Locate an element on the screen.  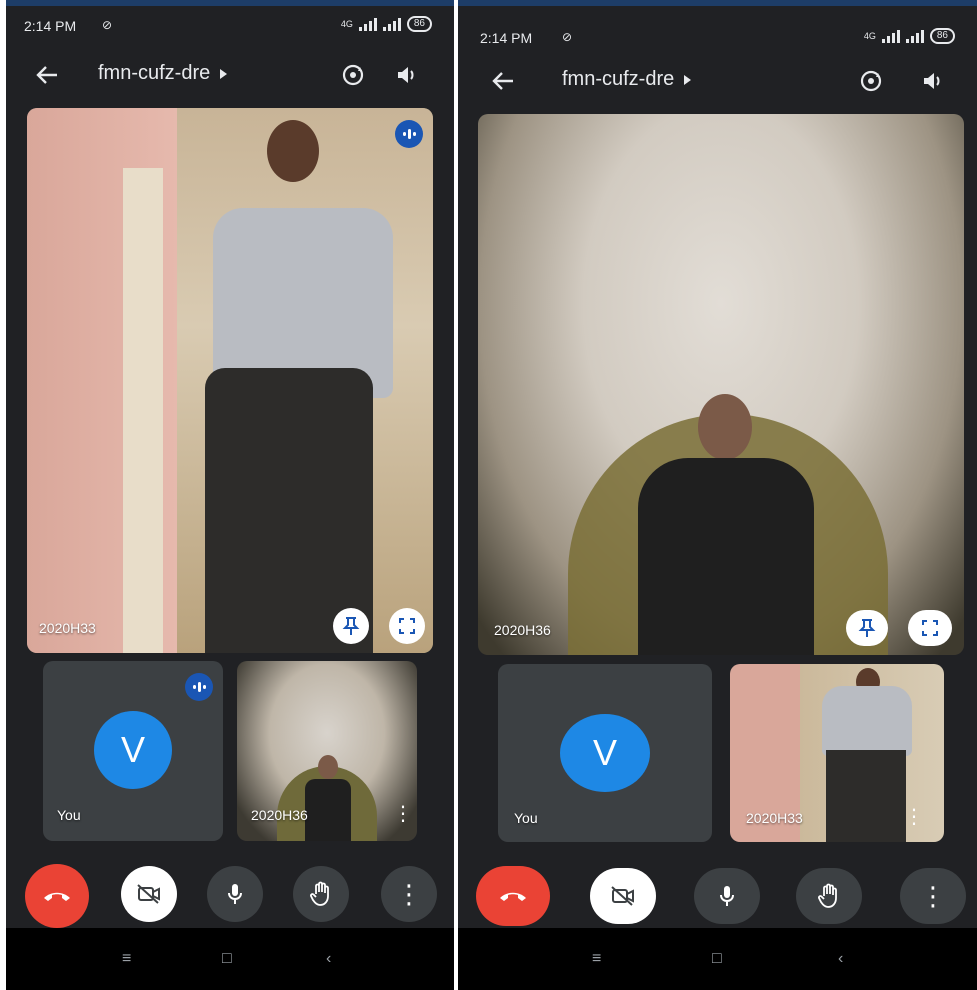
thumbnail-video-tile: 2020H33 ⋮ is located at coordinates (837, 753).